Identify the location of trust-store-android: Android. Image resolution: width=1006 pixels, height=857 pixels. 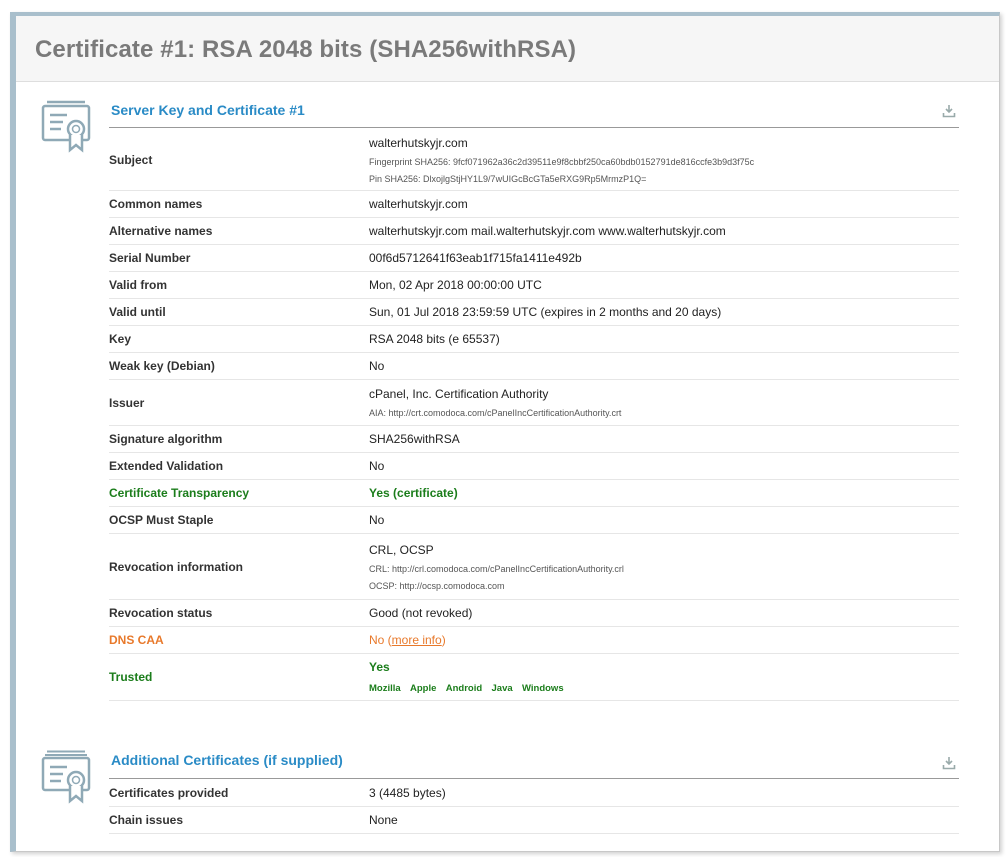
(464, 688).